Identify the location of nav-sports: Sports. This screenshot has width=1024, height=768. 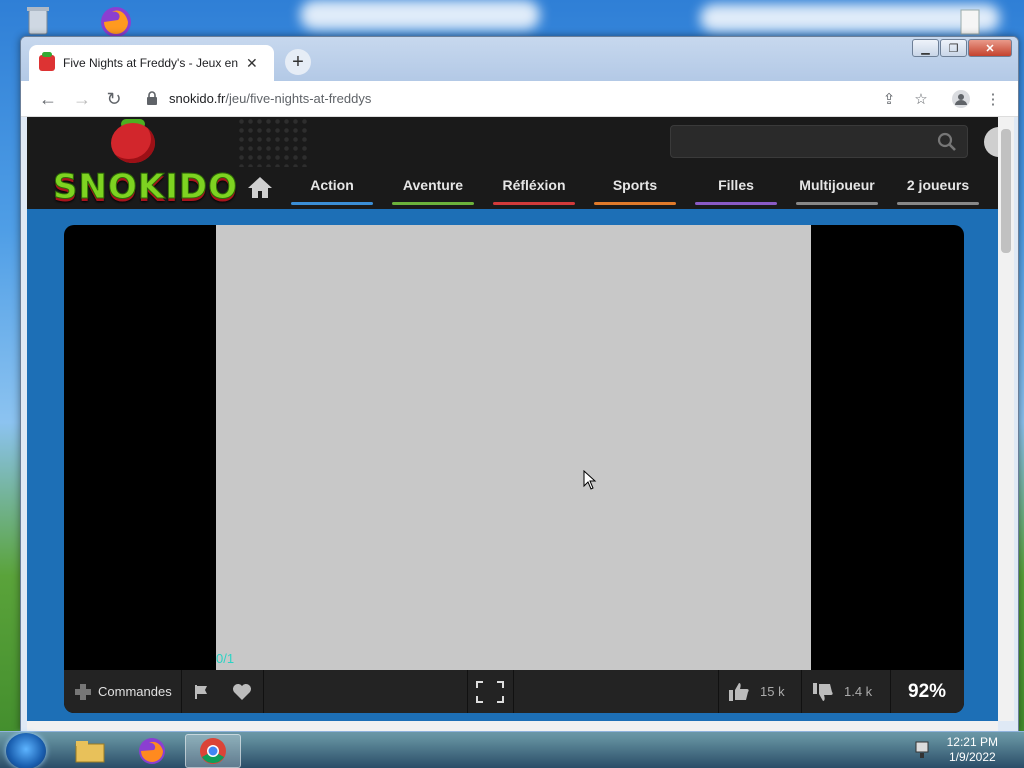
(635, 189).